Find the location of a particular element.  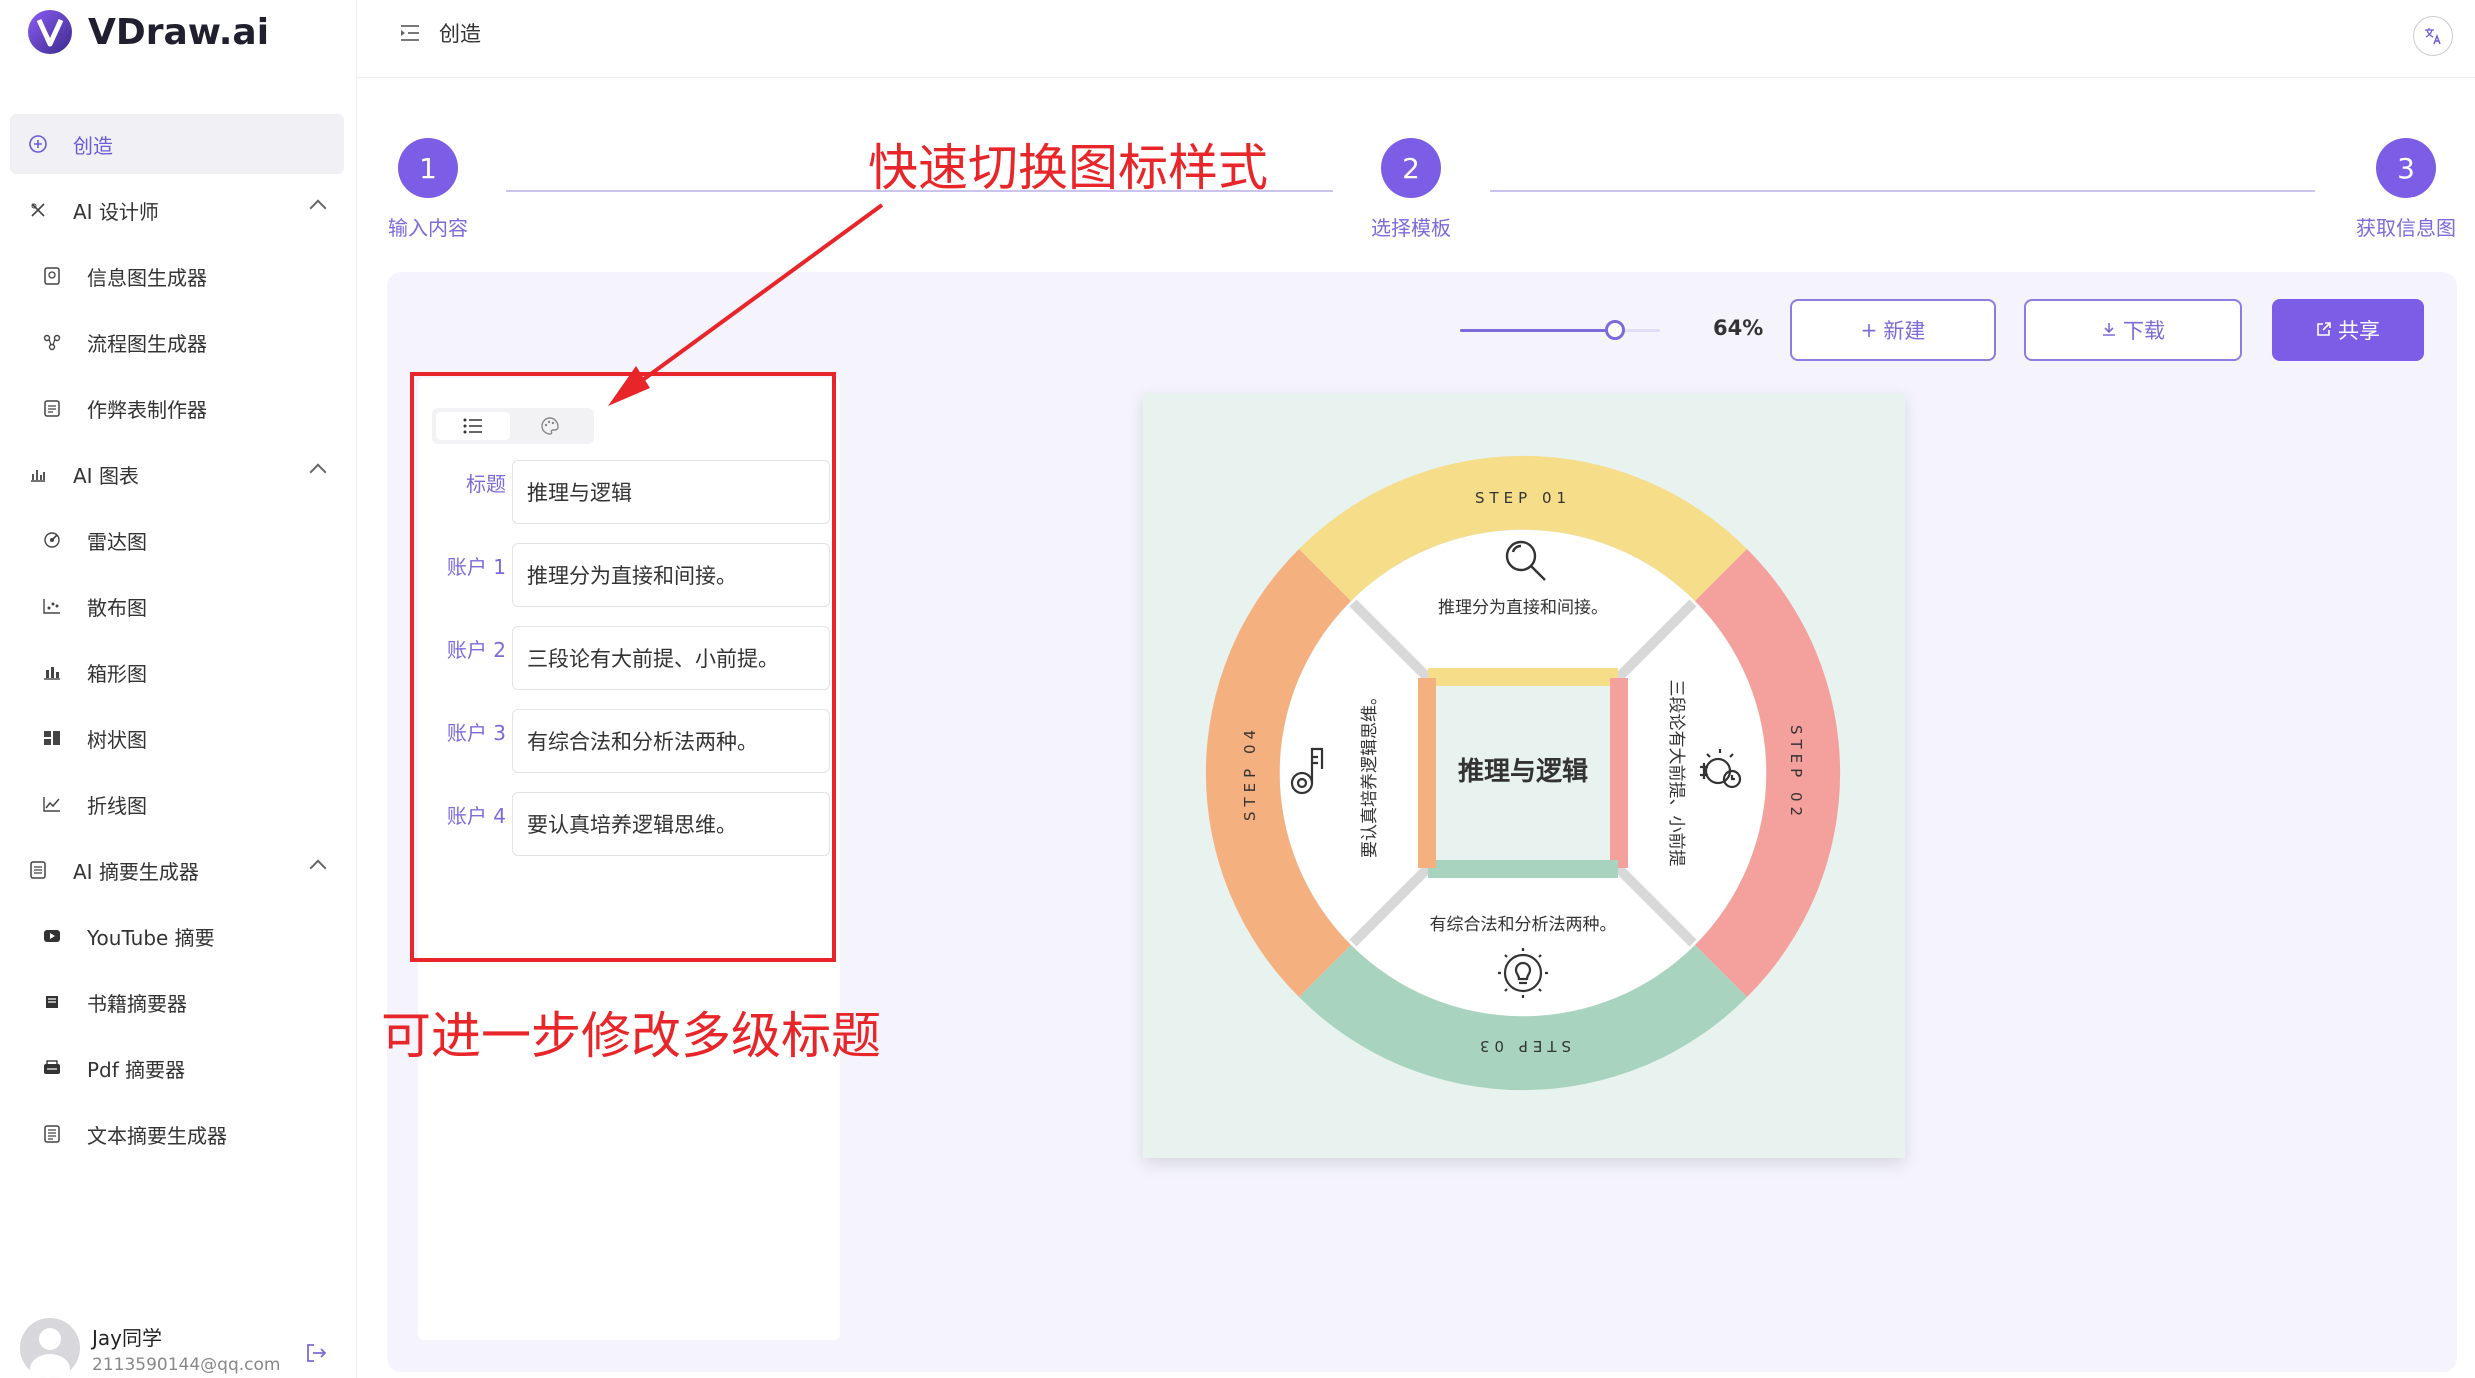

logout-icon is located at coordinates (316, 1353).